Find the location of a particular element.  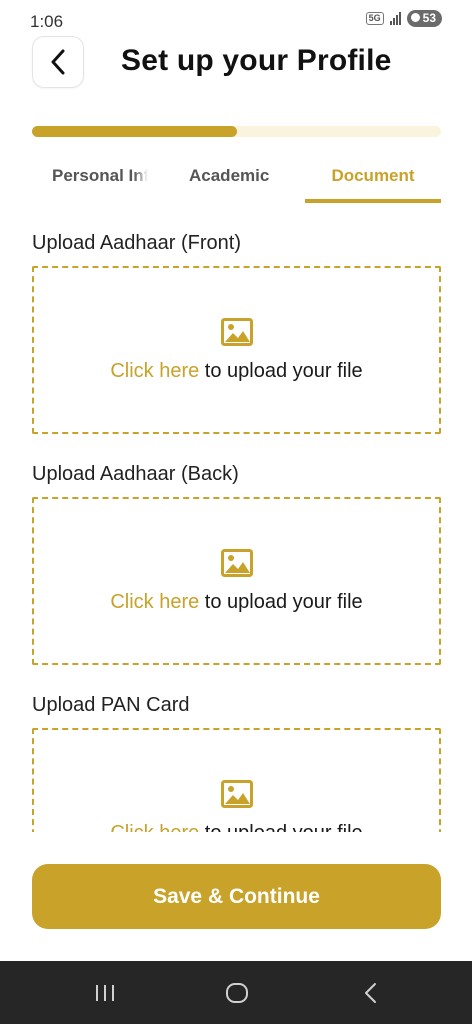

tab-document: Document is located at coordinates (373, 176).